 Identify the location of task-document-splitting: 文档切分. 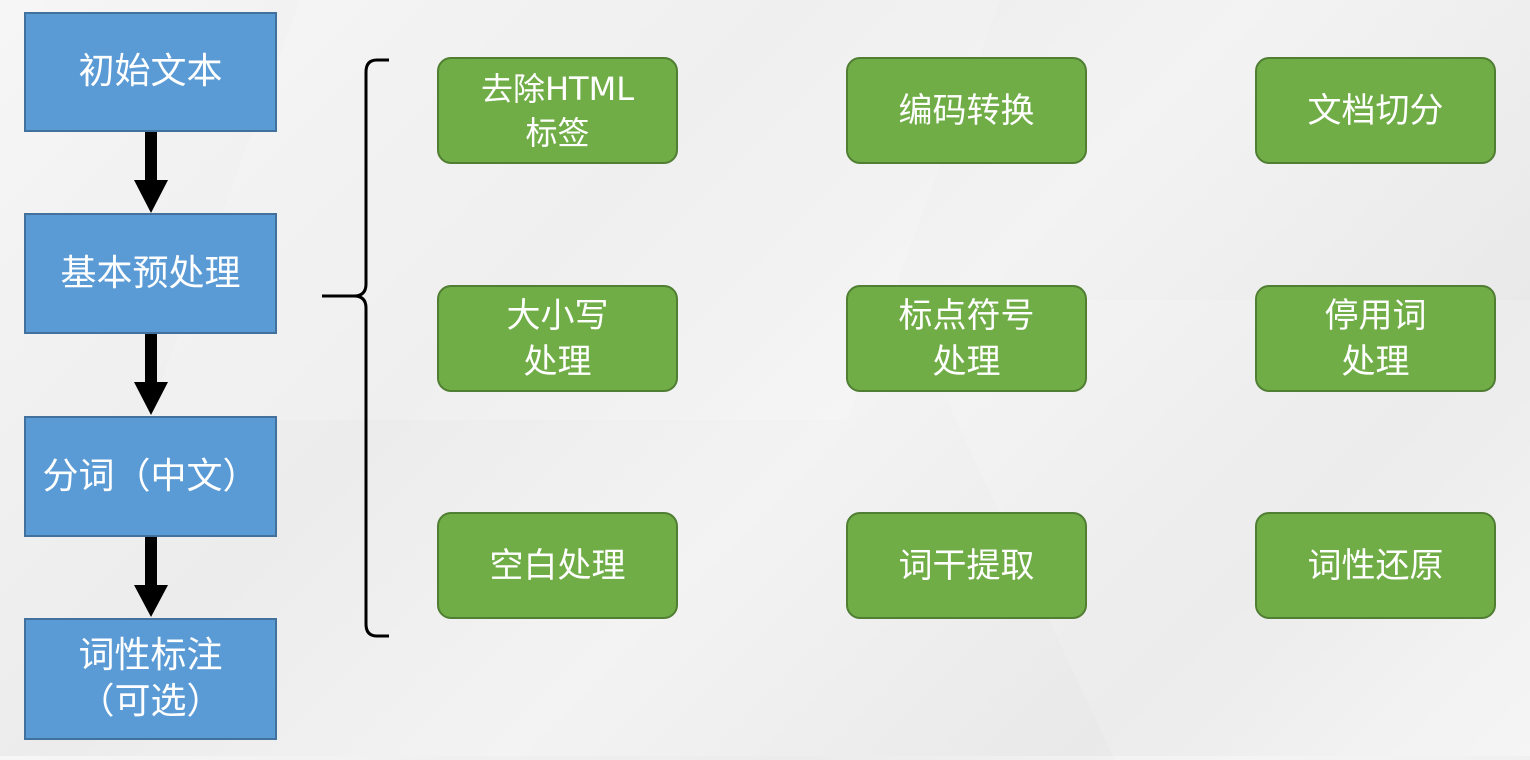
(1375, 110).